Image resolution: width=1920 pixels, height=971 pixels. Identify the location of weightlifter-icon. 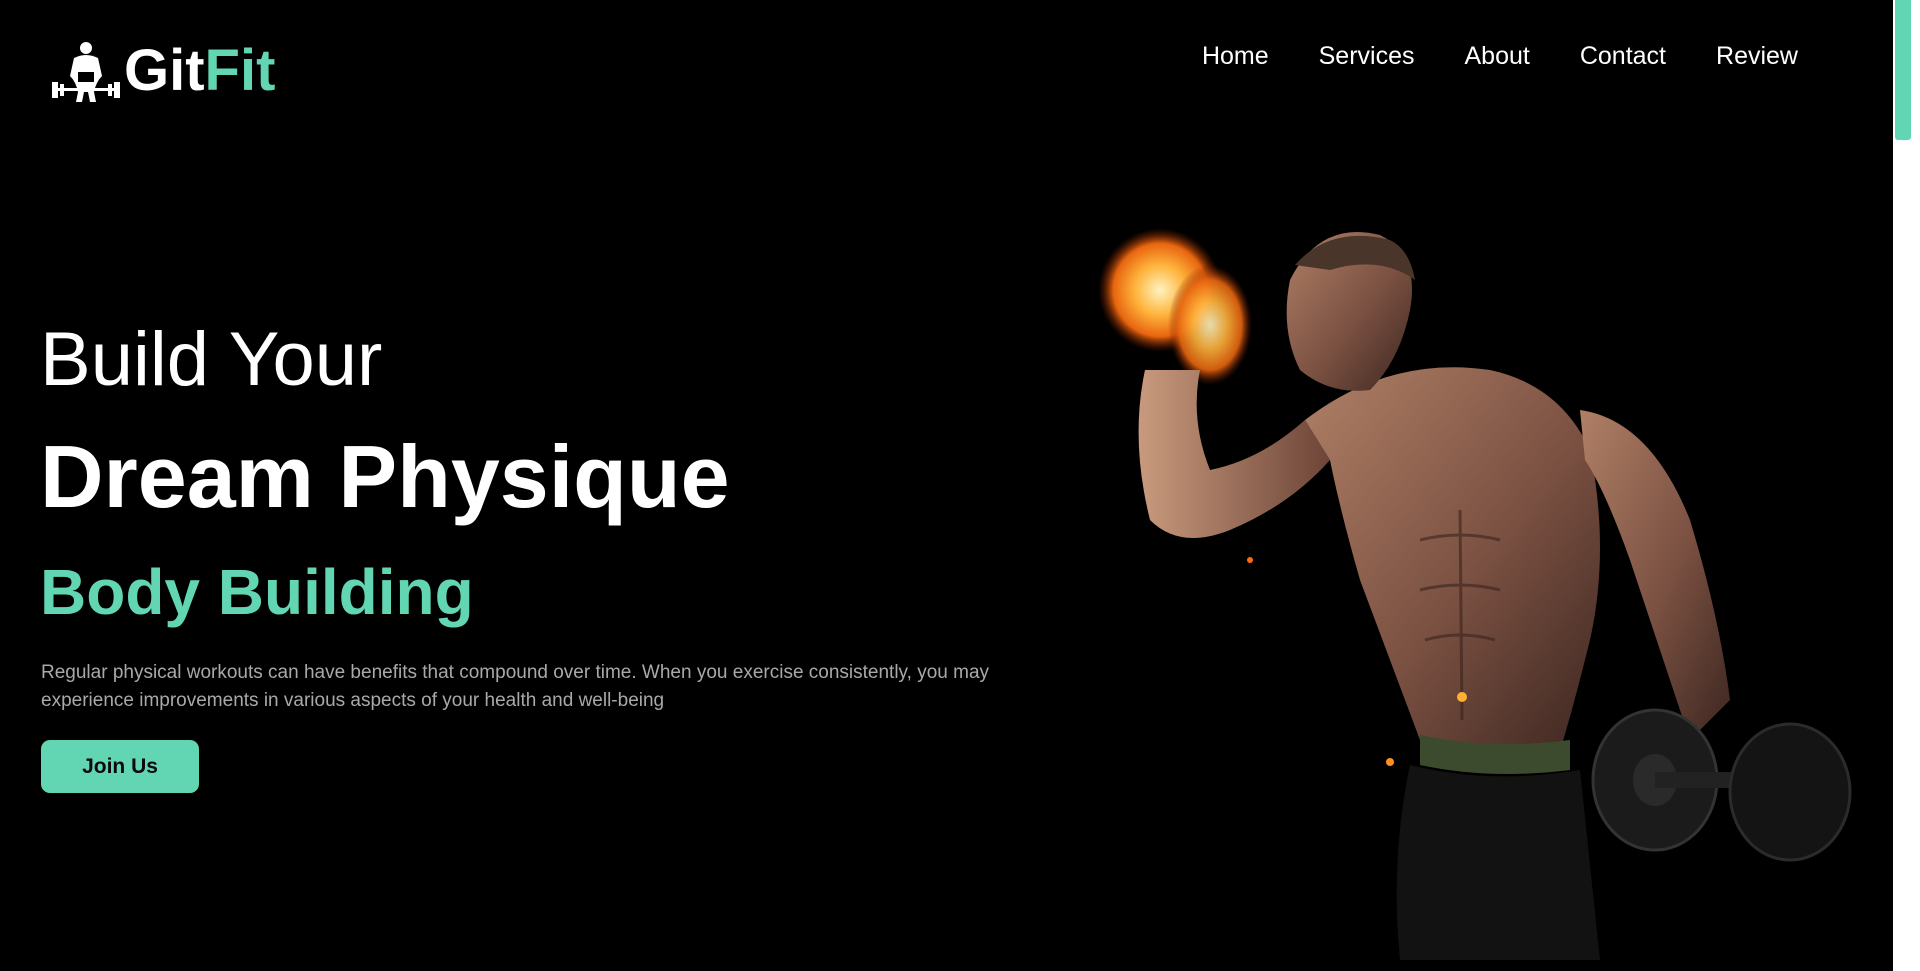
(86, 72).